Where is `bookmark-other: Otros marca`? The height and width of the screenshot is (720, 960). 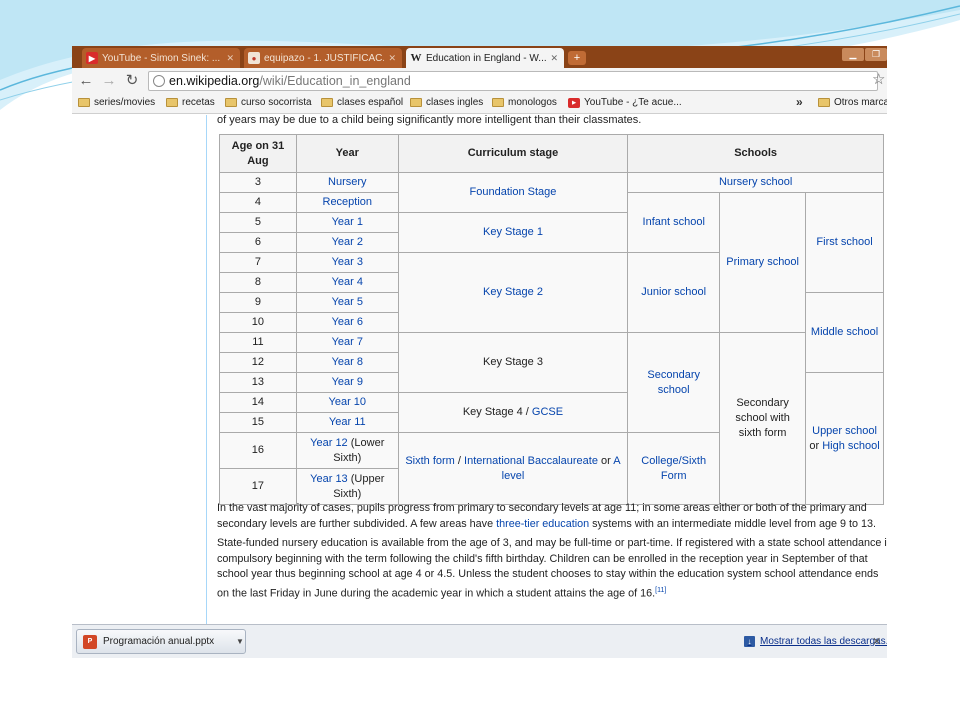 bookmark-other: Otros marca is located at coordinates (852, 102).